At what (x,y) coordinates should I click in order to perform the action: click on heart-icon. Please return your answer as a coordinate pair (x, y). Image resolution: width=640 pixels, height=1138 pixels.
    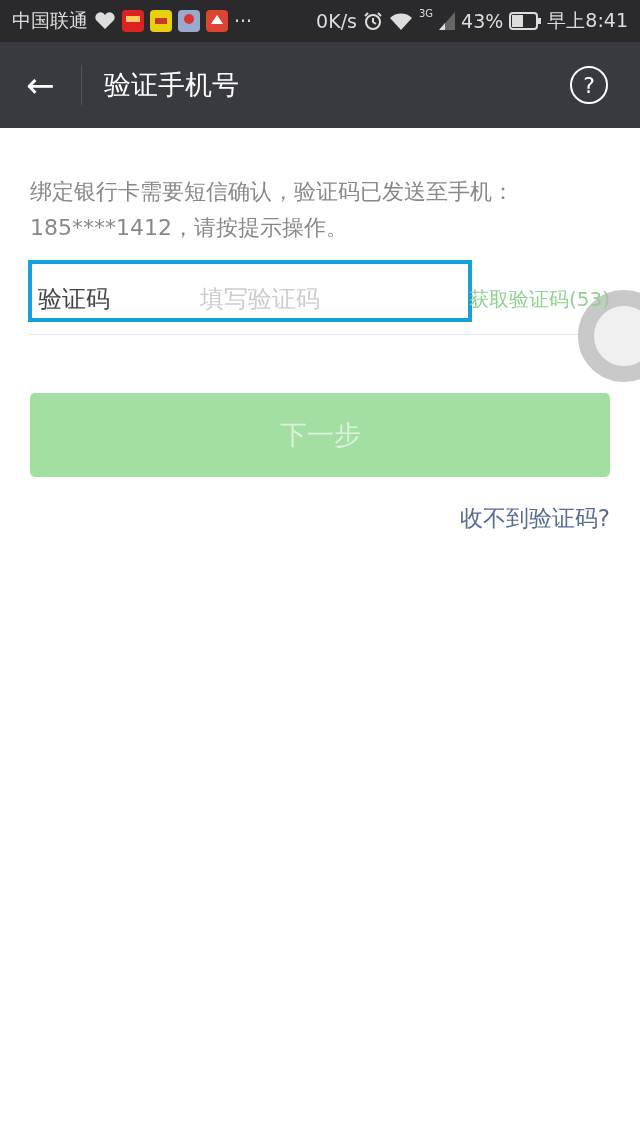
    Looking at the image, I should click on (105, 21).